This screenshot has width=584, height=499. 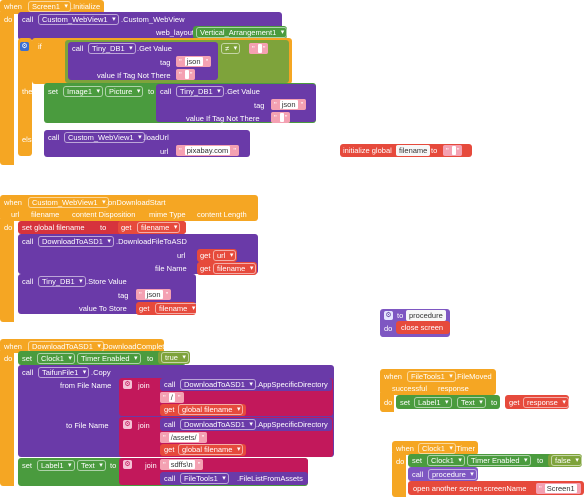 I want to click on get-filename-3-dropdown: filename, so click(x=177, y=308).